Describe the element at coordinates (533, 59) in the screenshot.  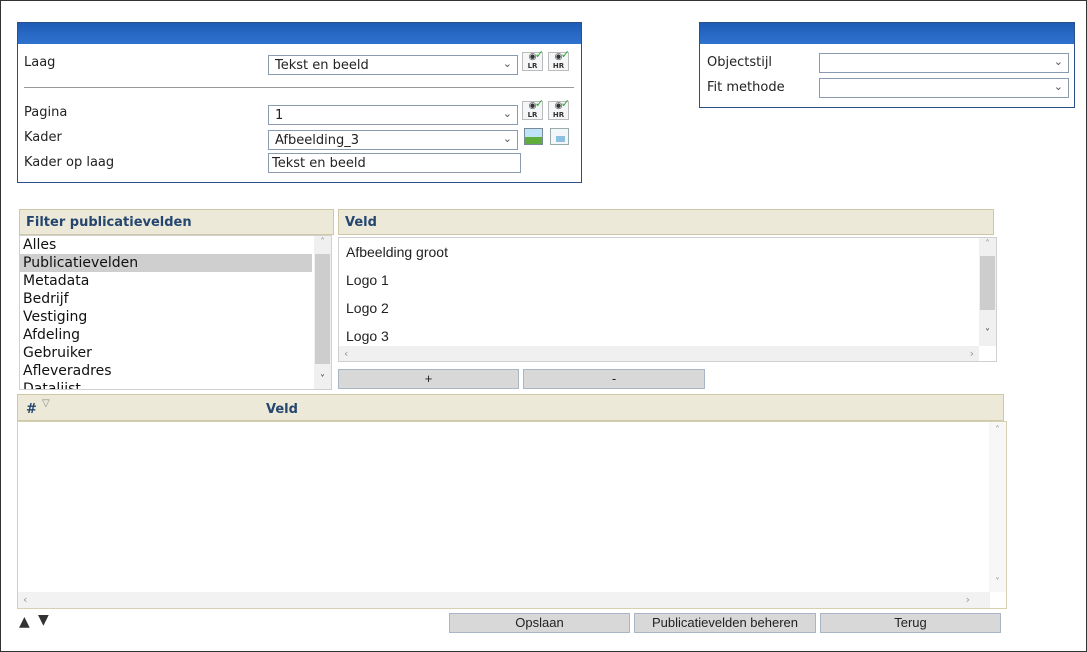
I see `preview-lr-button: ◉ LR ✓` at that location.